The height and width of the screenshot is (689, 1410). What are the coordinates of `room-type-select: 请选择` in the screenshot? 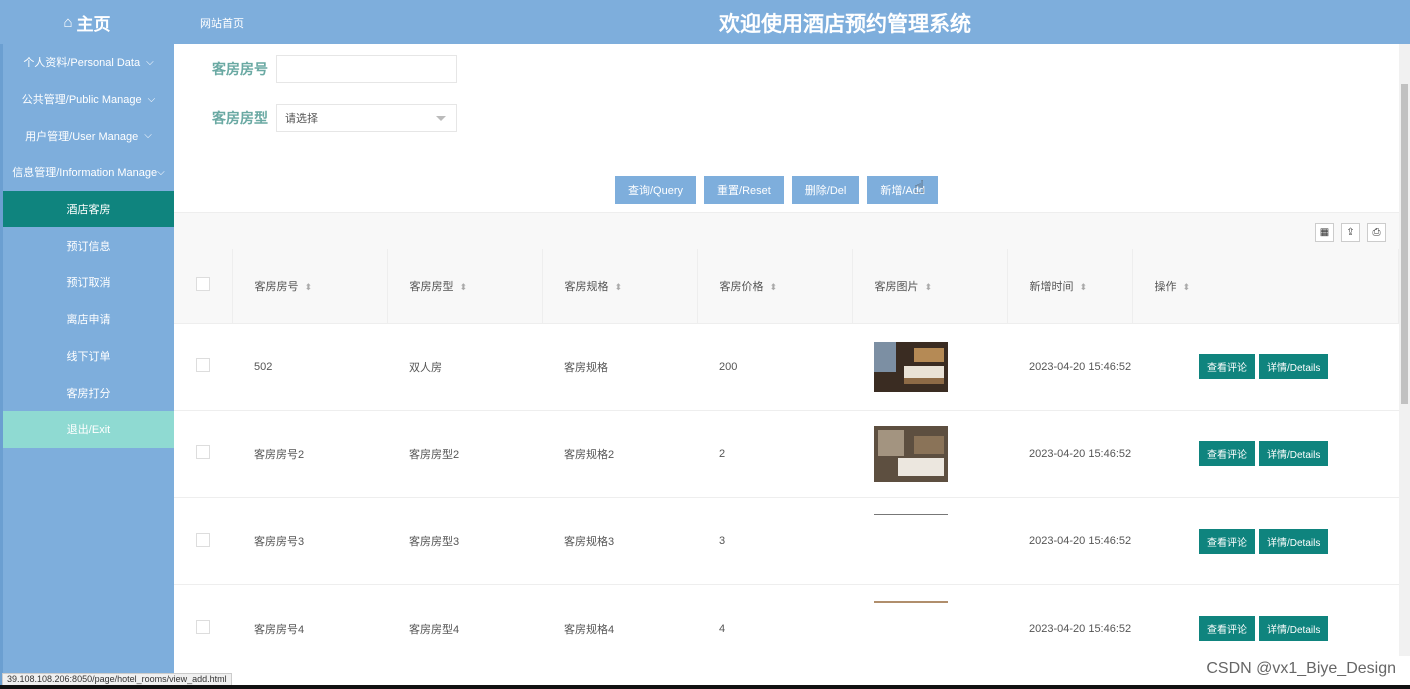 It's located at (366, 118).